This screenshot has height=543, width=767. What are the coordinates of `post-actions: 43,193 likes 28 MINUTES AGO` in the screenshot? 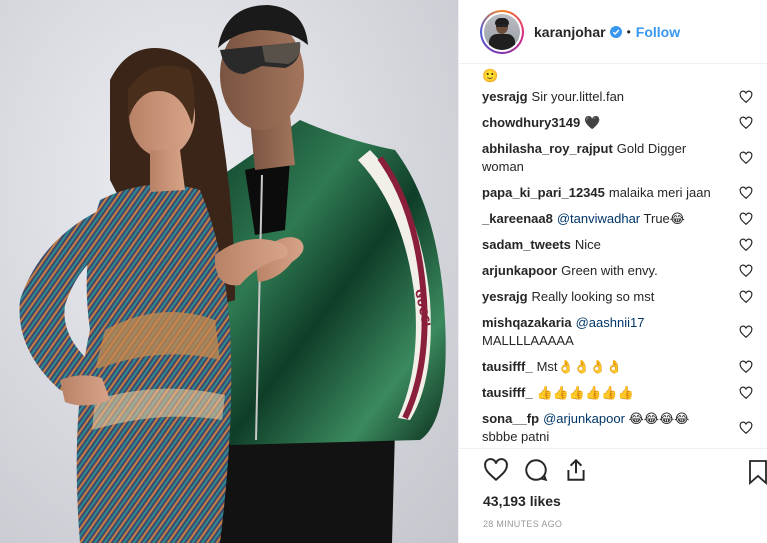 It's located at (613, 495).